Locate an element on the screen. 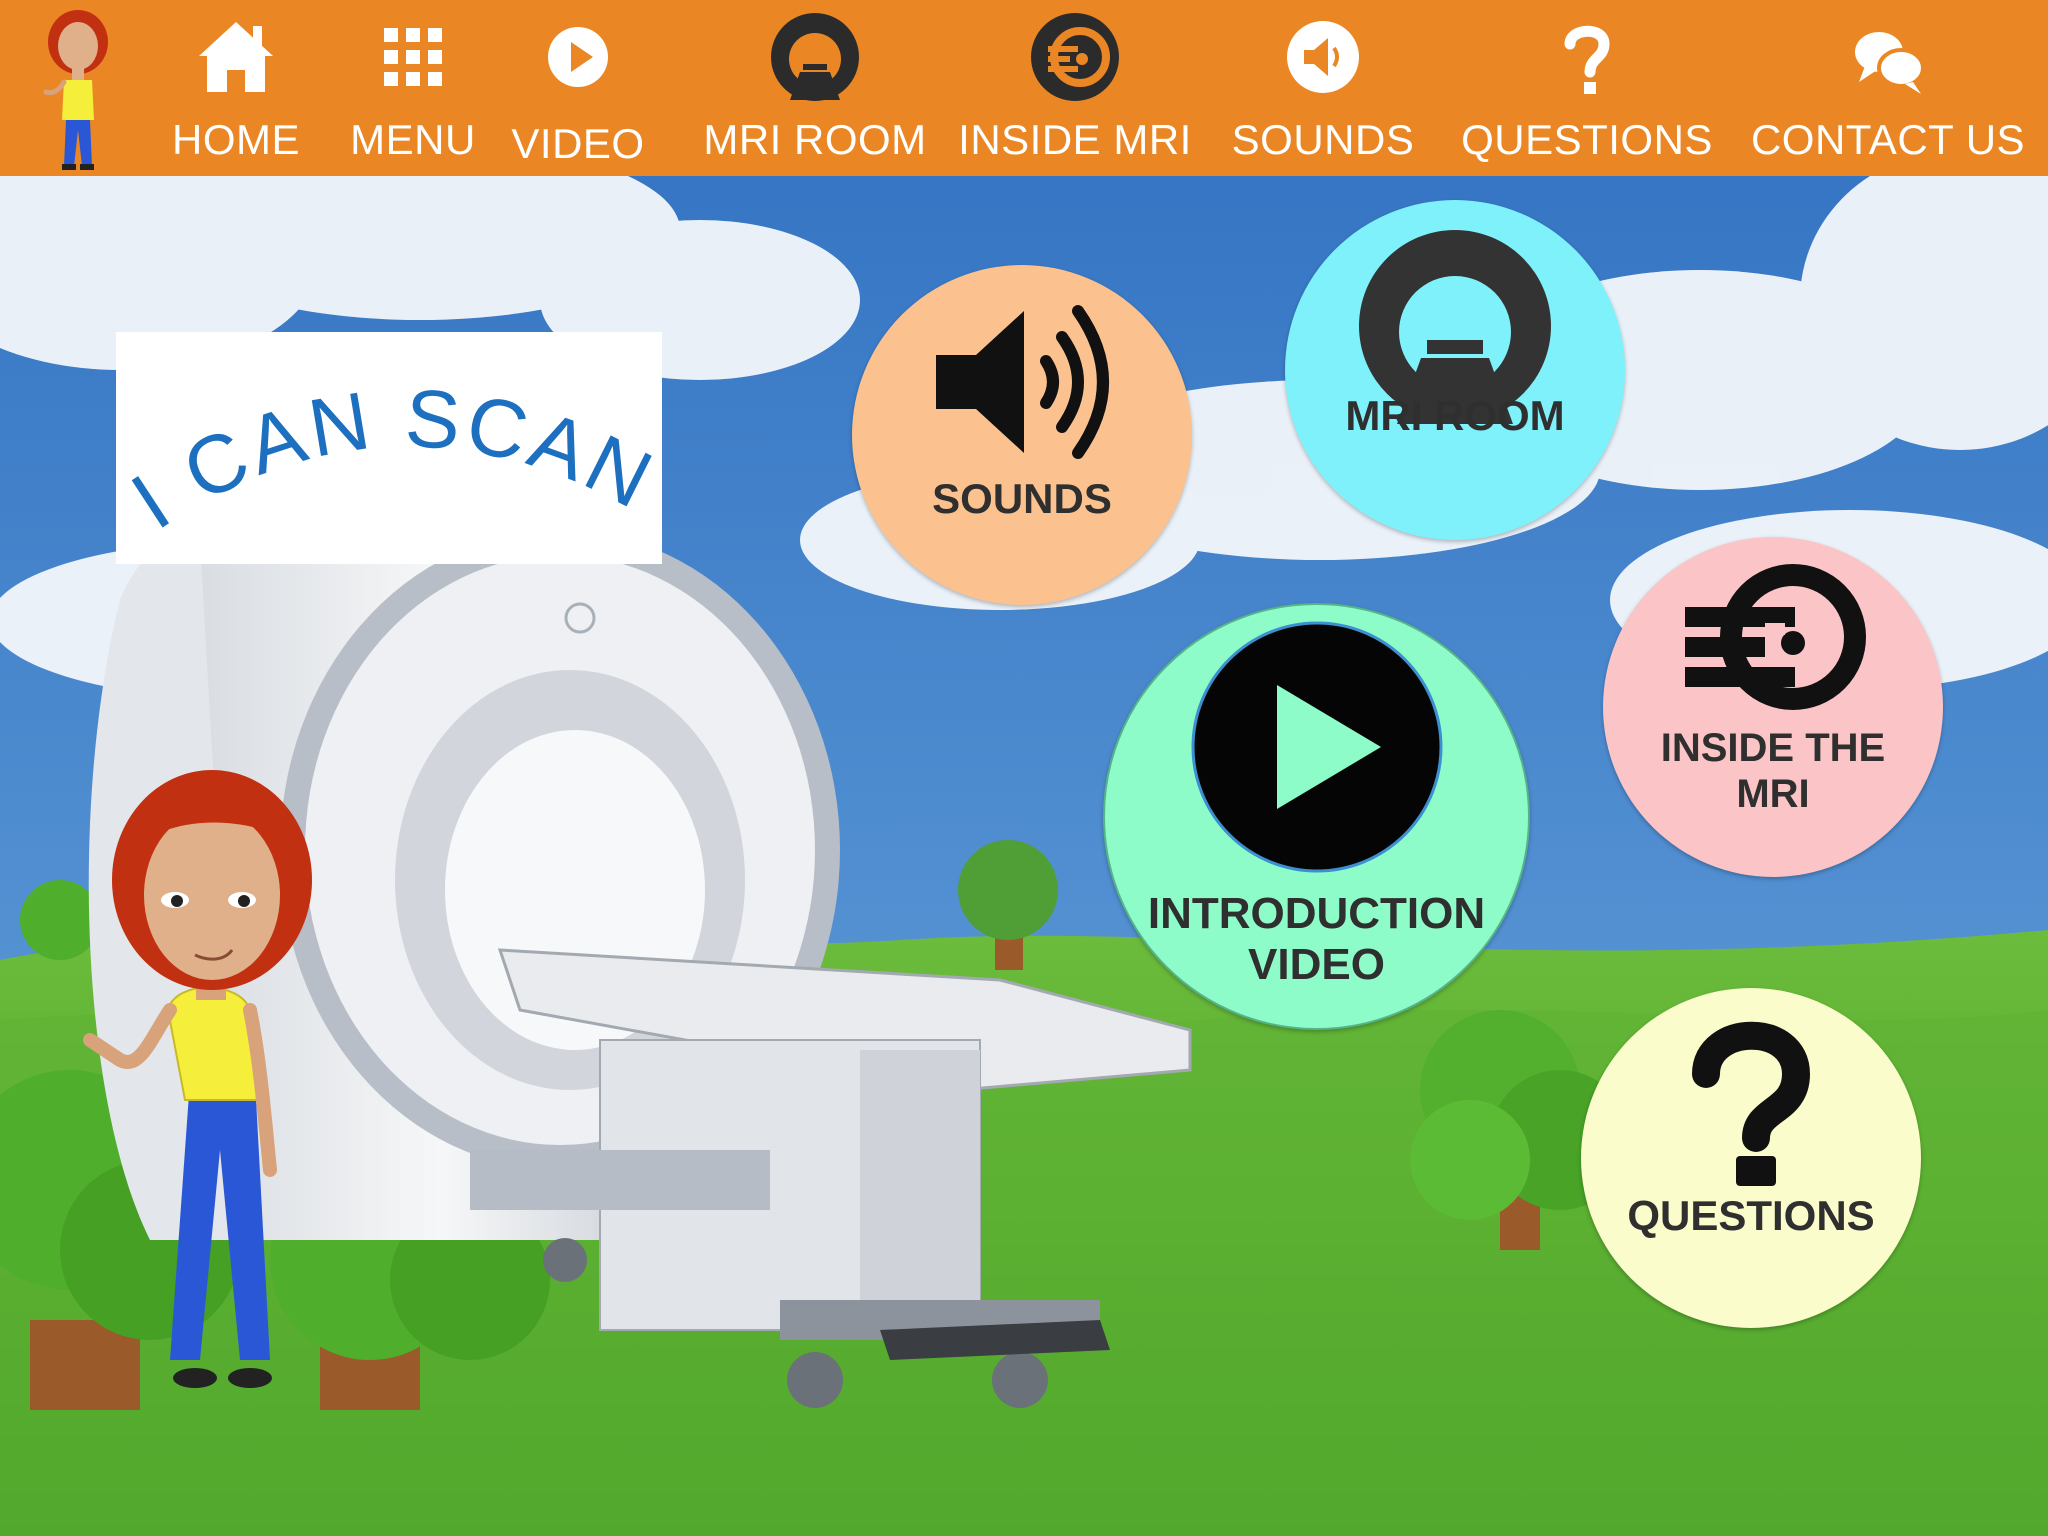  avatar is located at coordinates (75, 90).